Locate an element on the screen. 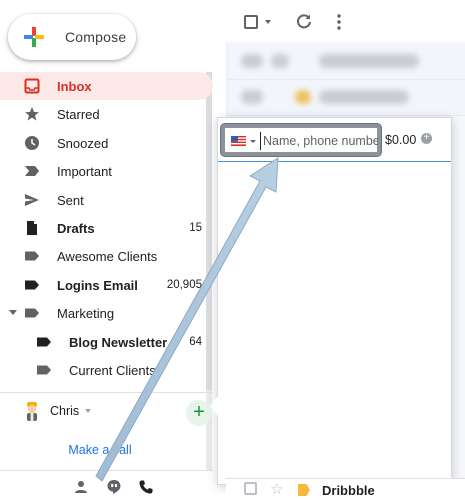 The width and height of the screenshot is (465, 500). nav-item-drafts: Drafts 15 is located at coordinates (106, 228).